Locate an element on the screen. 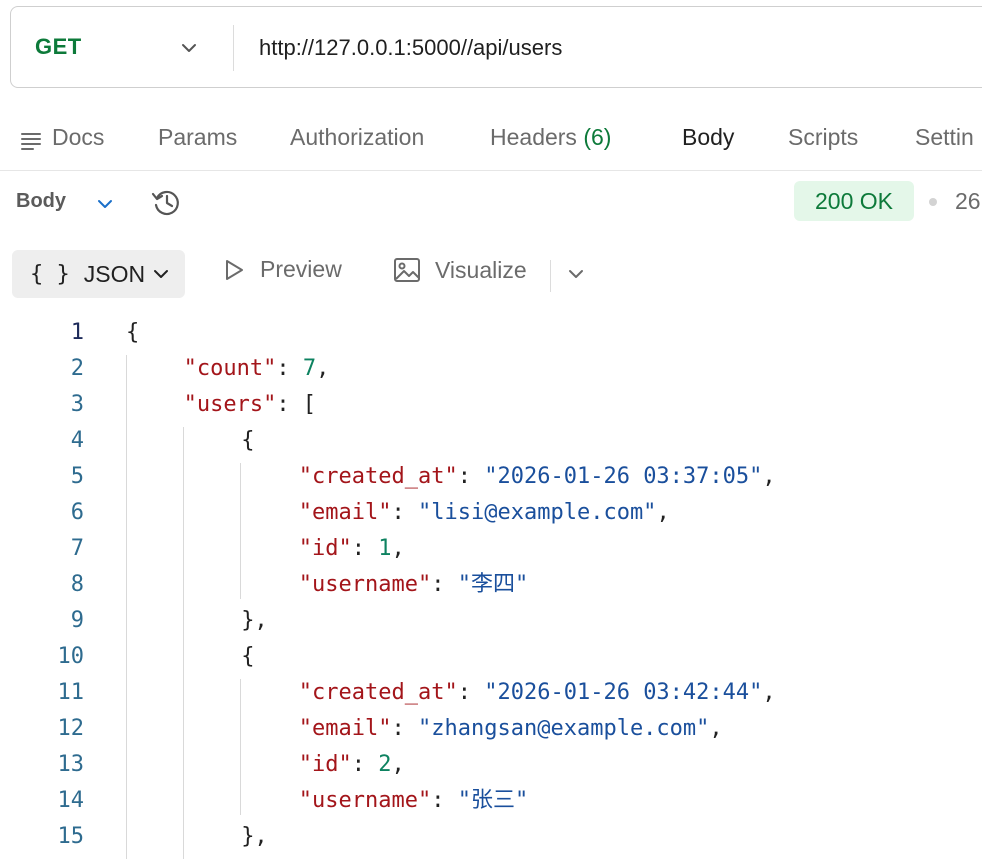  line-number: 5 is located at coordinates (77, 476).